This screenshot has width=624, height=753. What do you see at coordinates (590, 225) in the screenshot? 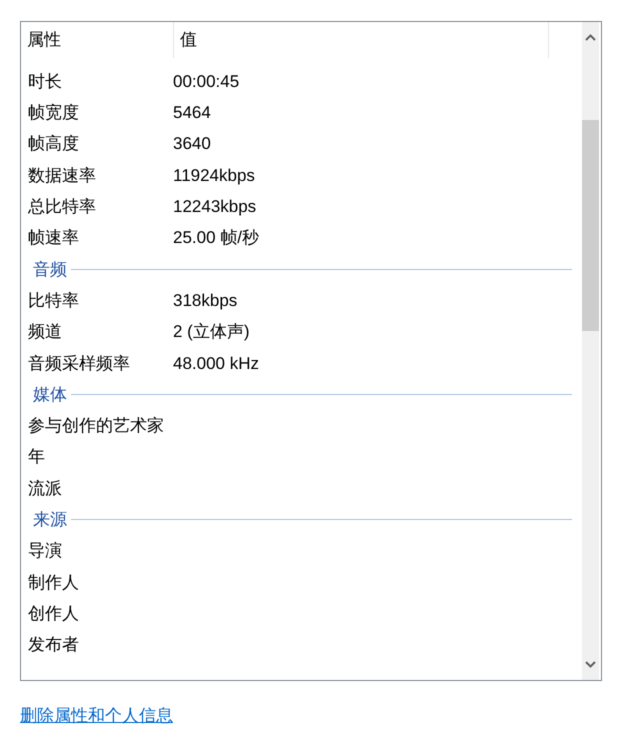
I see `scrollbar-thumb` at bounding box center [590, 225].